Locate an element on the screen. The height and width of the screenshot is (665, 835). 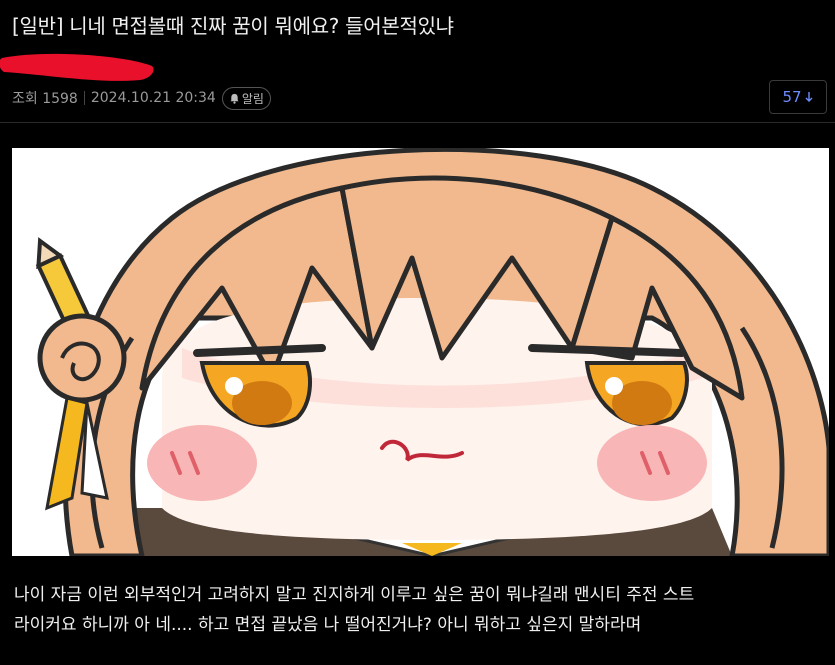
meta-divider is located at coordinates (84, 98).